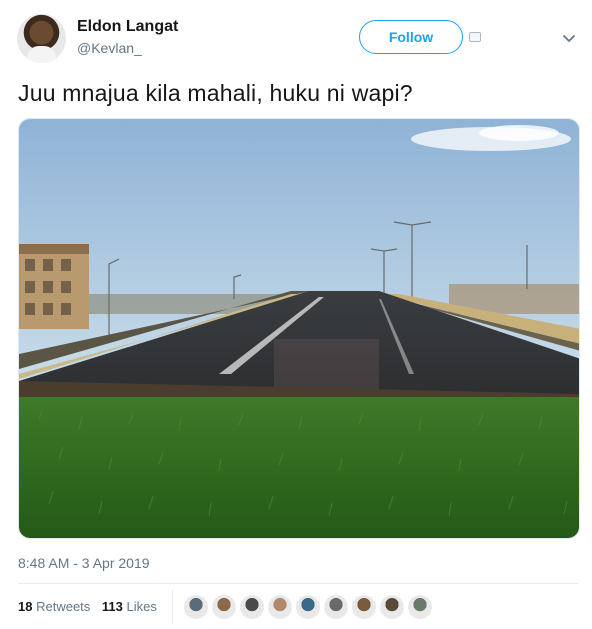  I want to click on liker-avatars, so click(309, 607).